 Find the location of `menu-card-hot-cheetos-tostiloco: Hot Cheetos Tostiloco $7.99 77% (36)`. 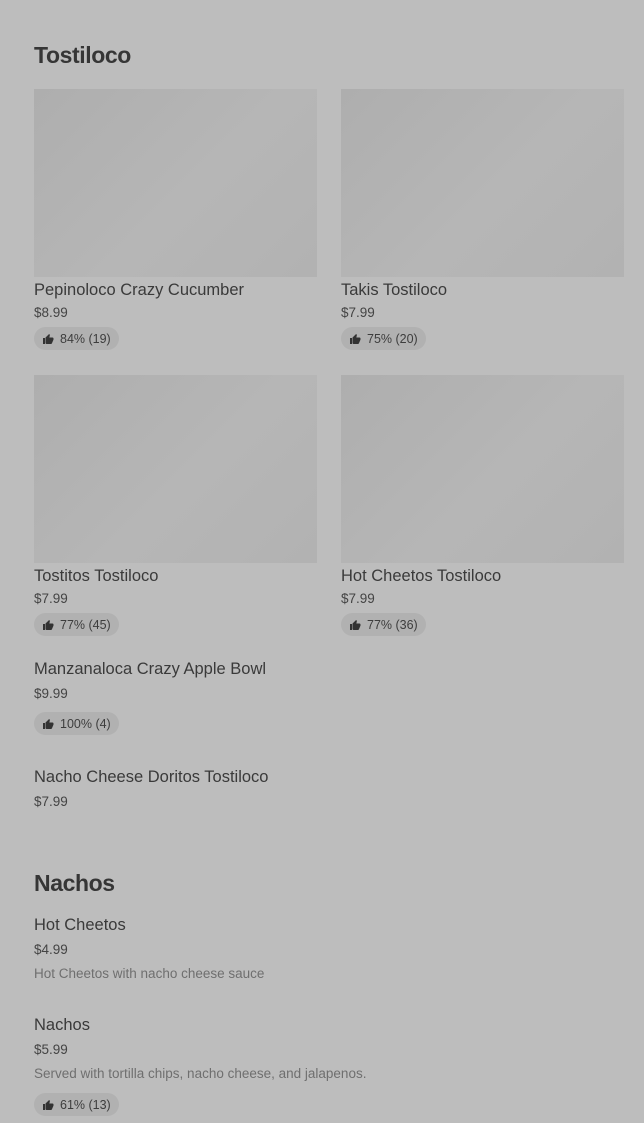

menu-card-hot-cheetos-tostiloco: Hot Cheetos Tostiloco $7.99 77% (36) is located at coordinates (482, 505).